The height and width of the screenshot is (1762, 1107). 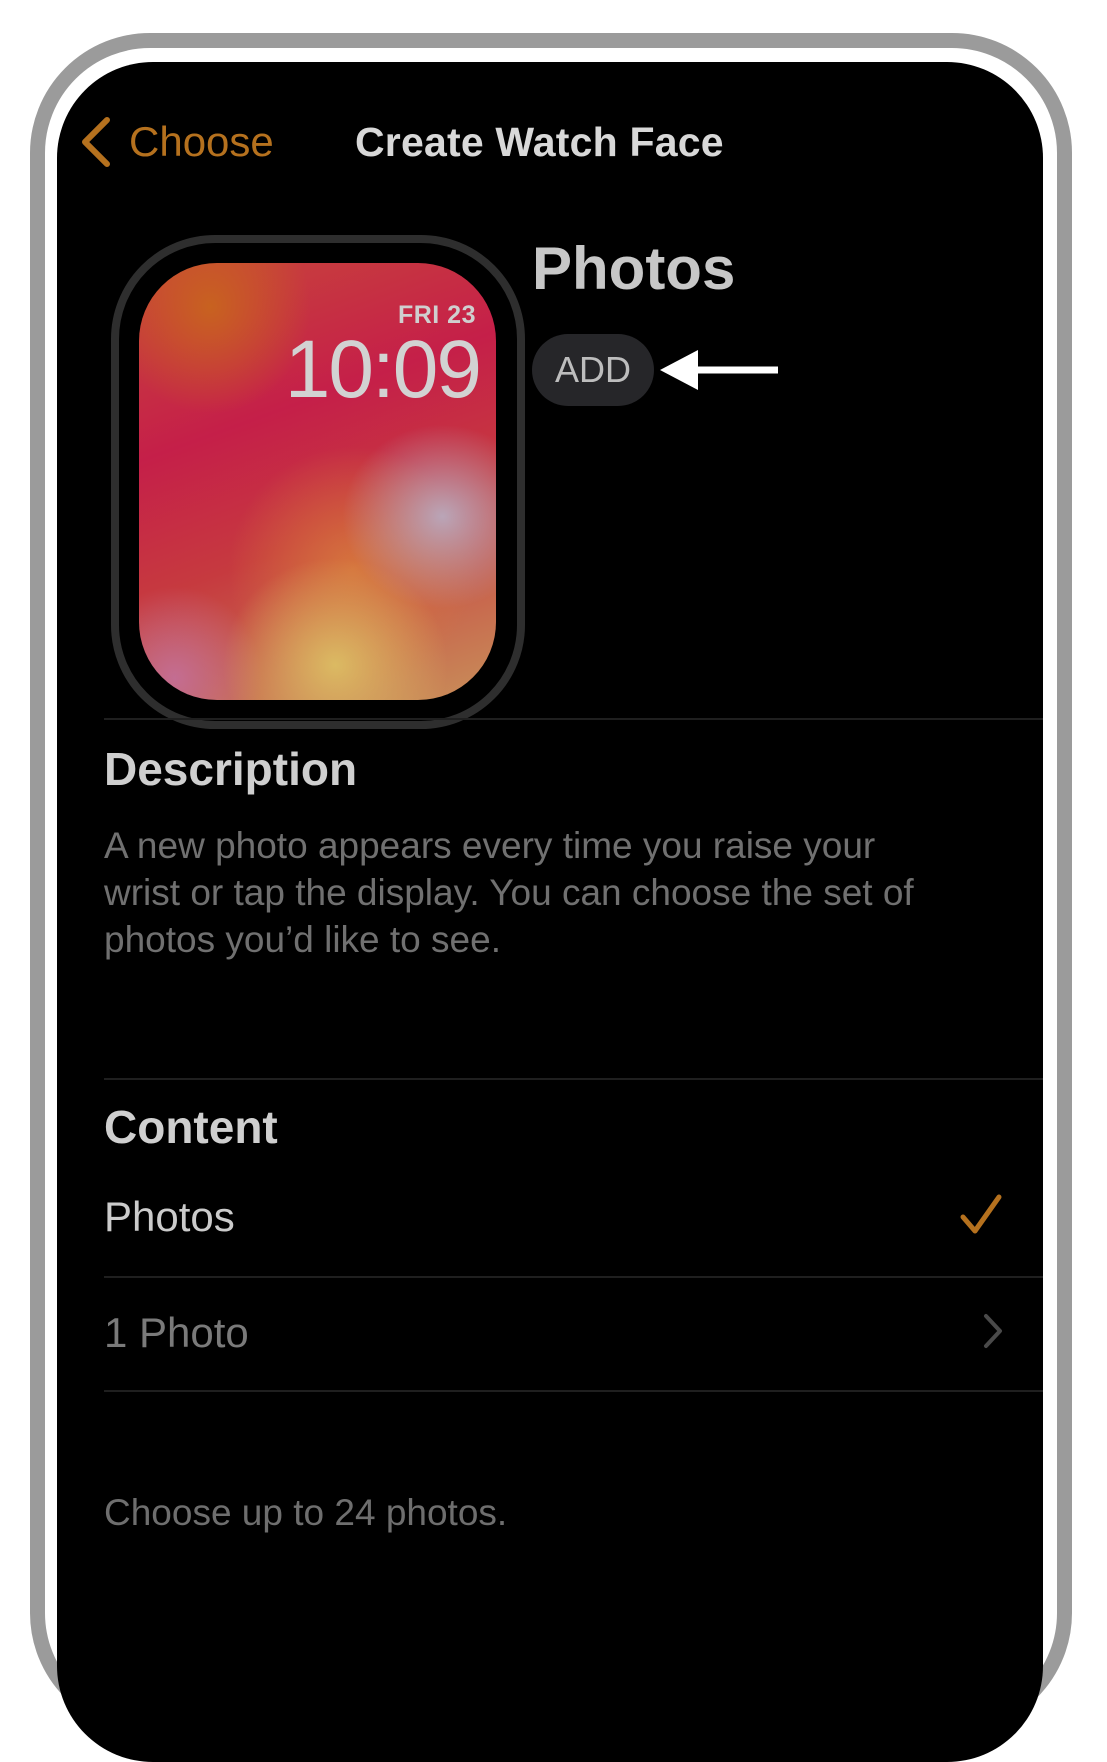 What do you see at coordinates (593, 370) in the screenshot?
I see `add-button: ADD` at bounding box center [593, 370].